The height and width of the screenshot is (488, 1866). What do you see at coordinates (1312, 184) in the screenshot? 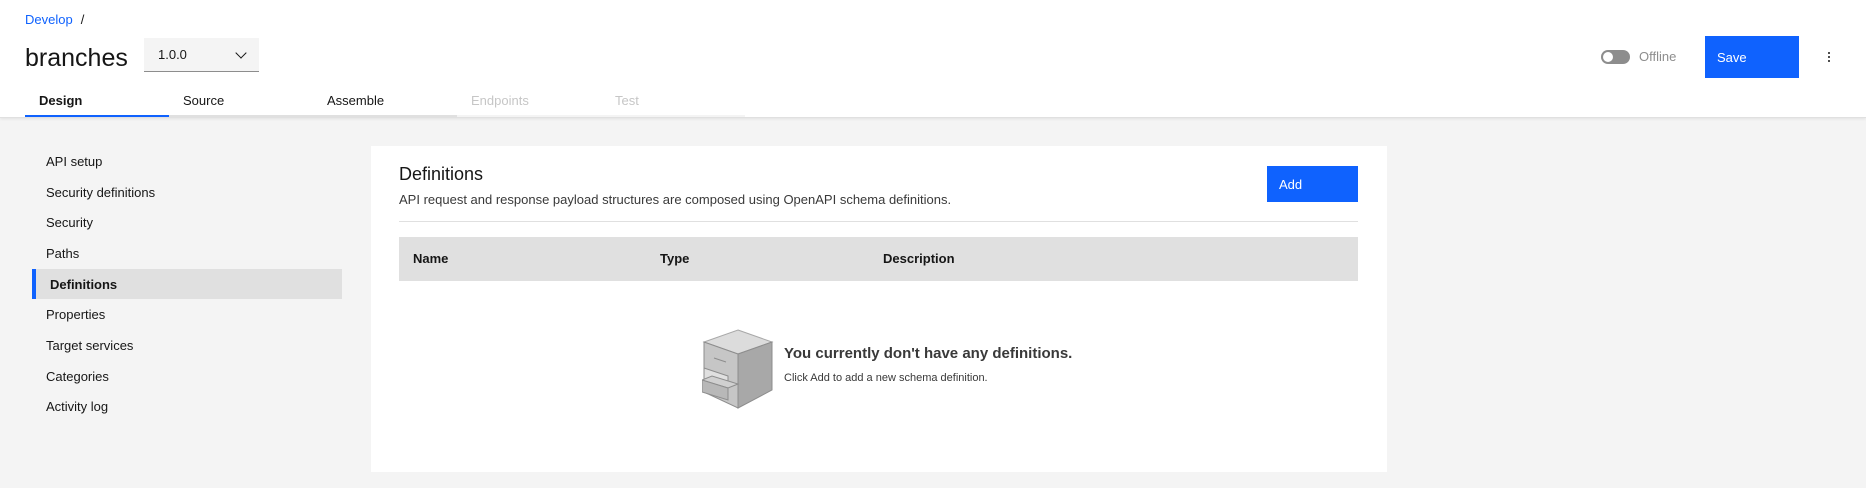
I see `add-button: Add` at bounding box center [1312, 184].